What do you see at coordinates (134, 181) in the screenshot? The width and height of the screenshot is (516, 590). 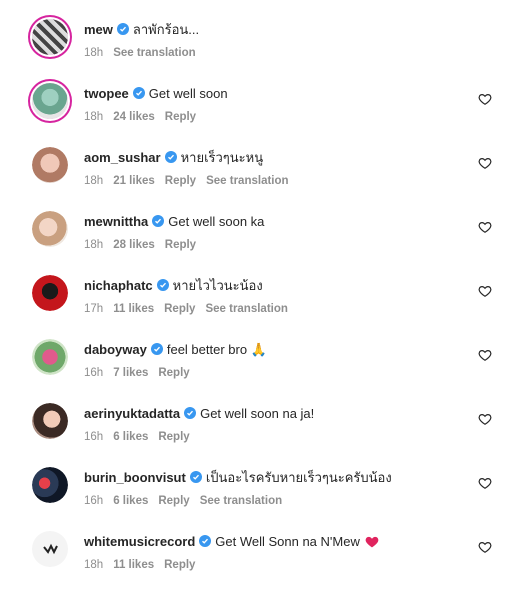 I see `likes-count: 21 likes` at bounding box center [134, 181].